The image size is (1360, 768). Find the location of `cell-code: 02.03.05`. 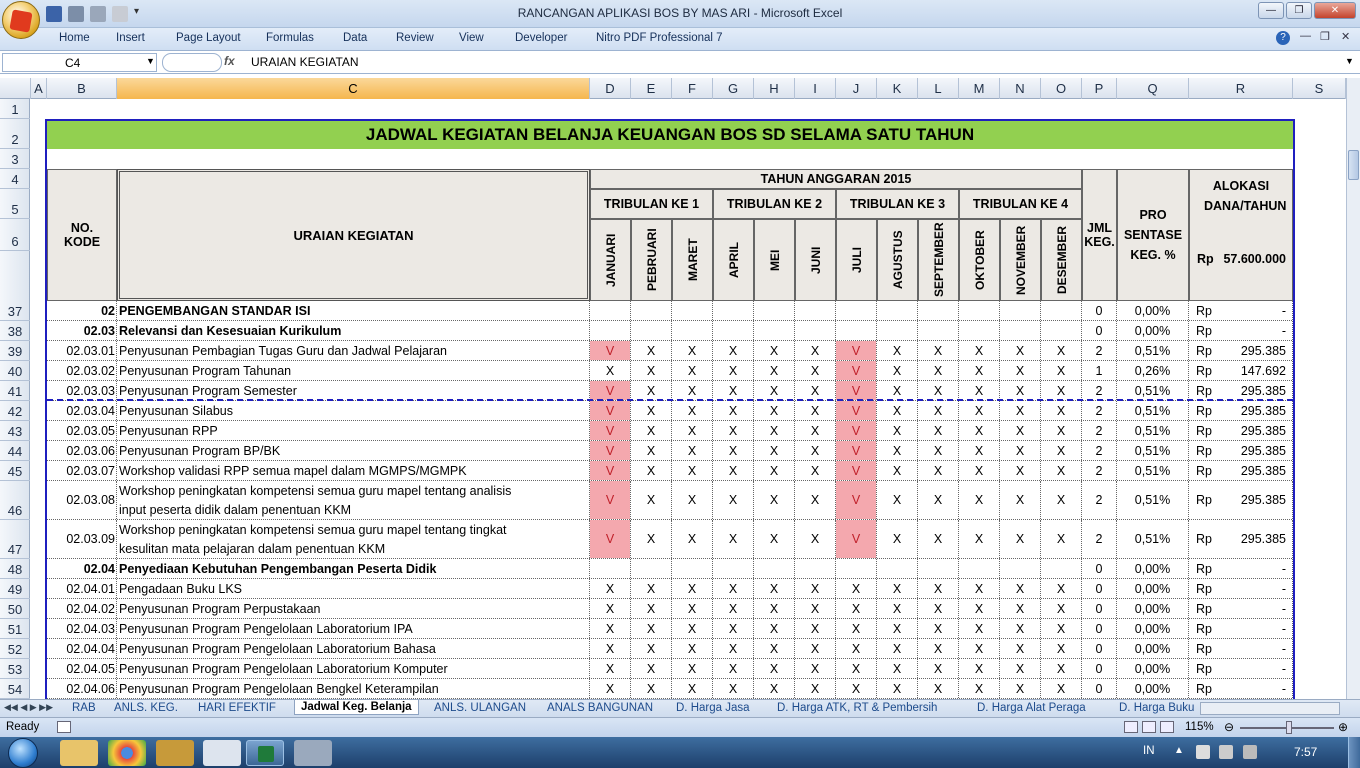

cell-code: 02.03.05 is located at coordinates (81, 431).